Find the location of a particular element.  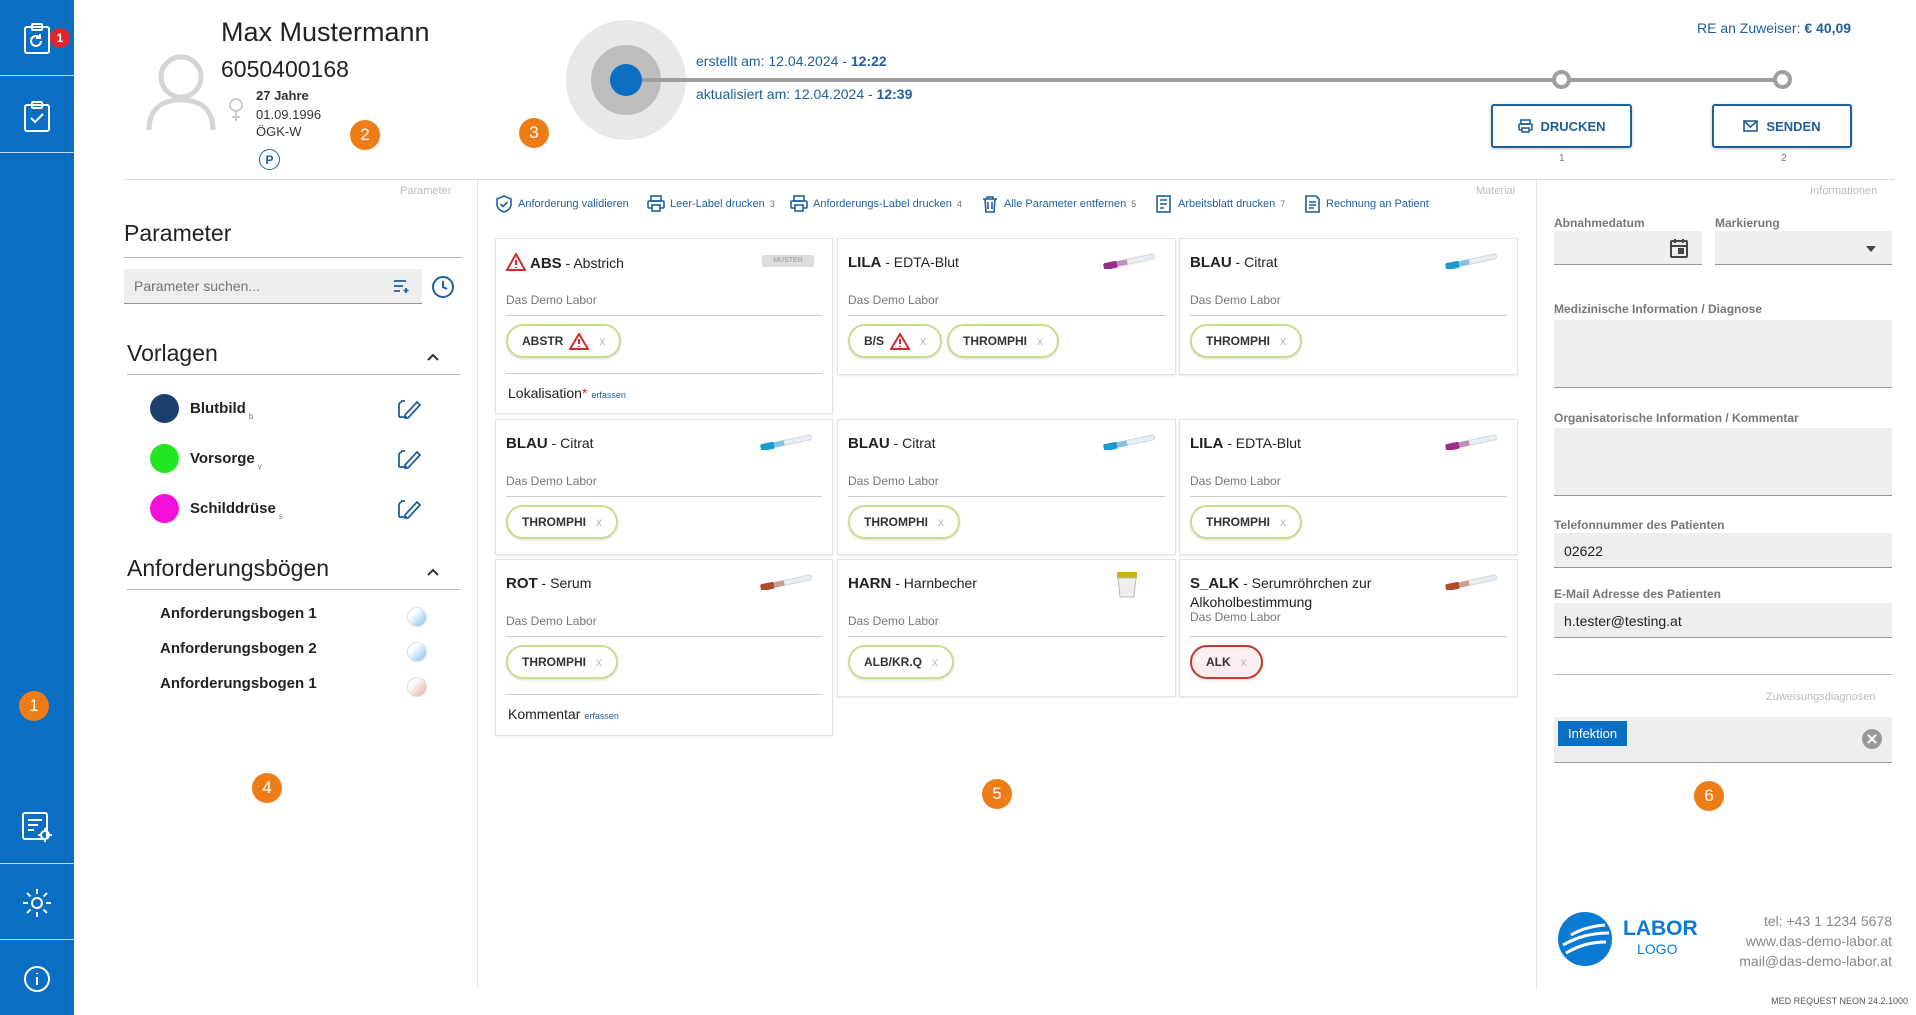

medical-info-textarea is located at coordinates (1723, 354).